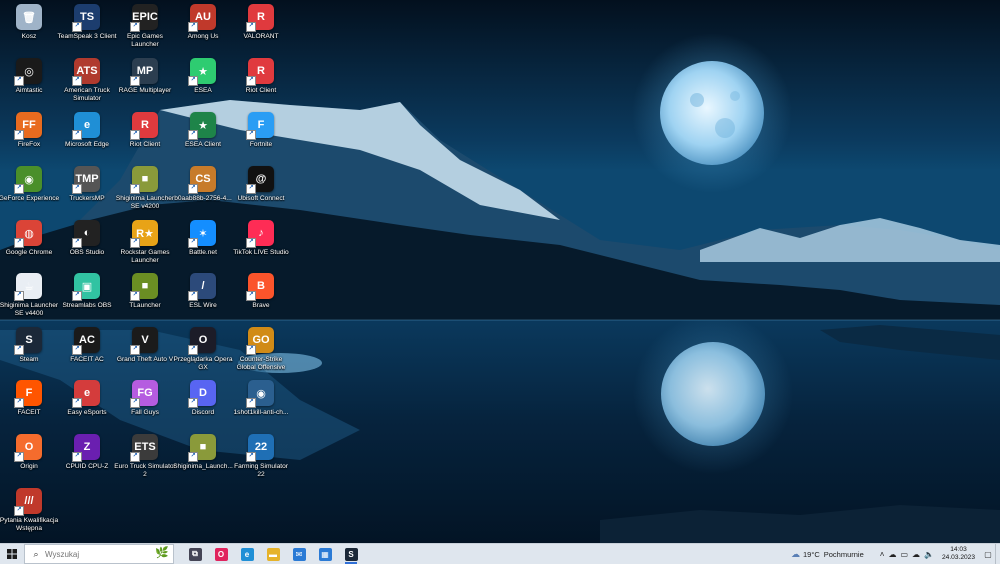 Image resolution: width=1000 pixels, height=564 pixels. I want to click on desktop-icon: AU ↗ Among Us, so click(203, 28).